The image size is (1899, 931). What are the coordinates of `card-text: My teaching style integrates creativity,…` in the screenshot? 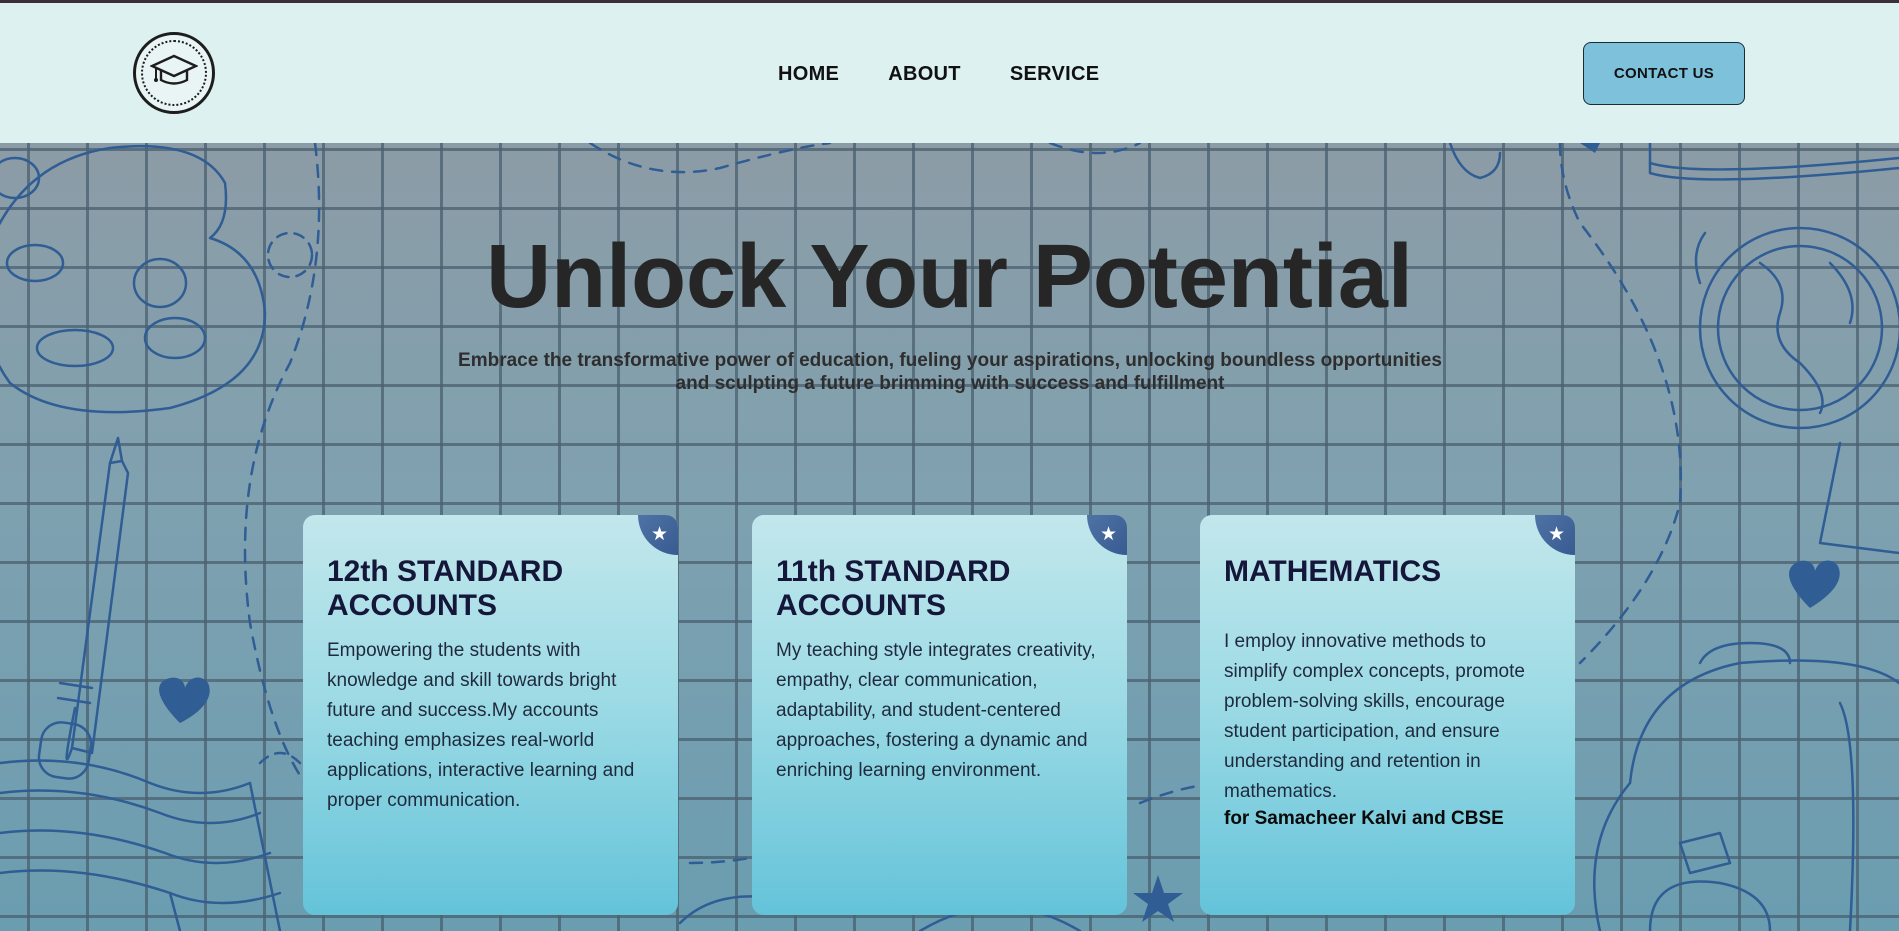 It's located at (936, 710).